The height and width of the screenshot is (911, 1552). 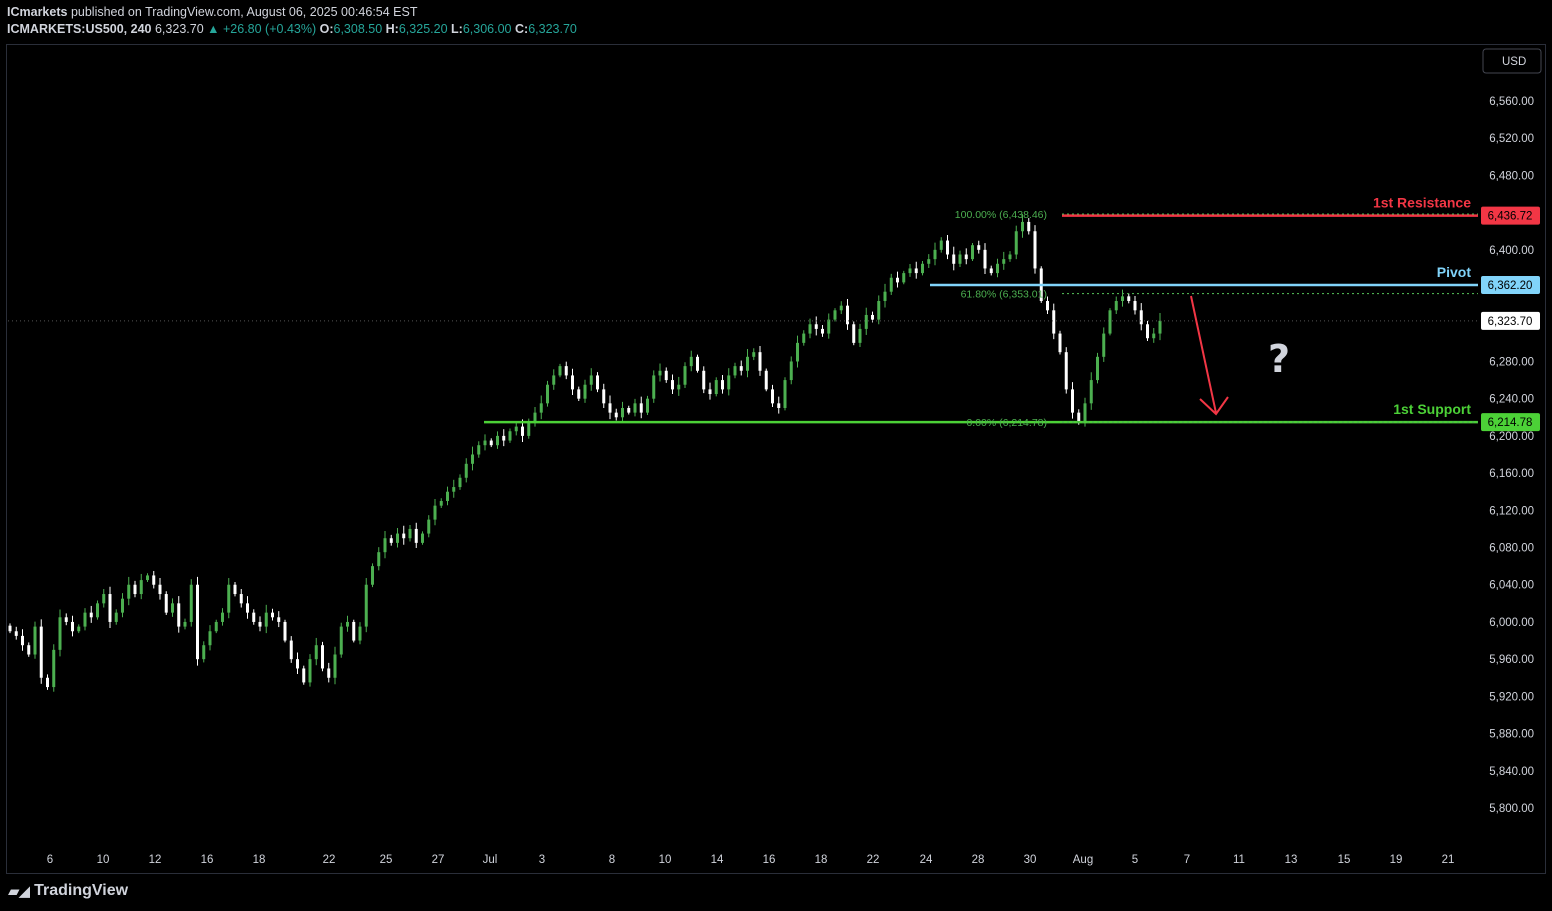 What do you see at coordinates (50, 860) in the screenshot?
I see `time-tick-label: 6` at bounding box center [50, 860].